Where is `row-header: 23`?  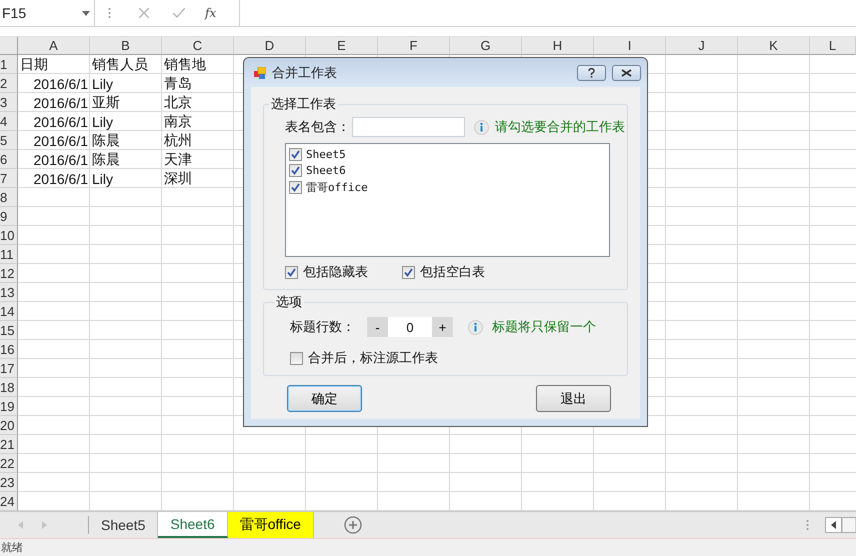
row-header: 23 is located at coordinates (9, 482).